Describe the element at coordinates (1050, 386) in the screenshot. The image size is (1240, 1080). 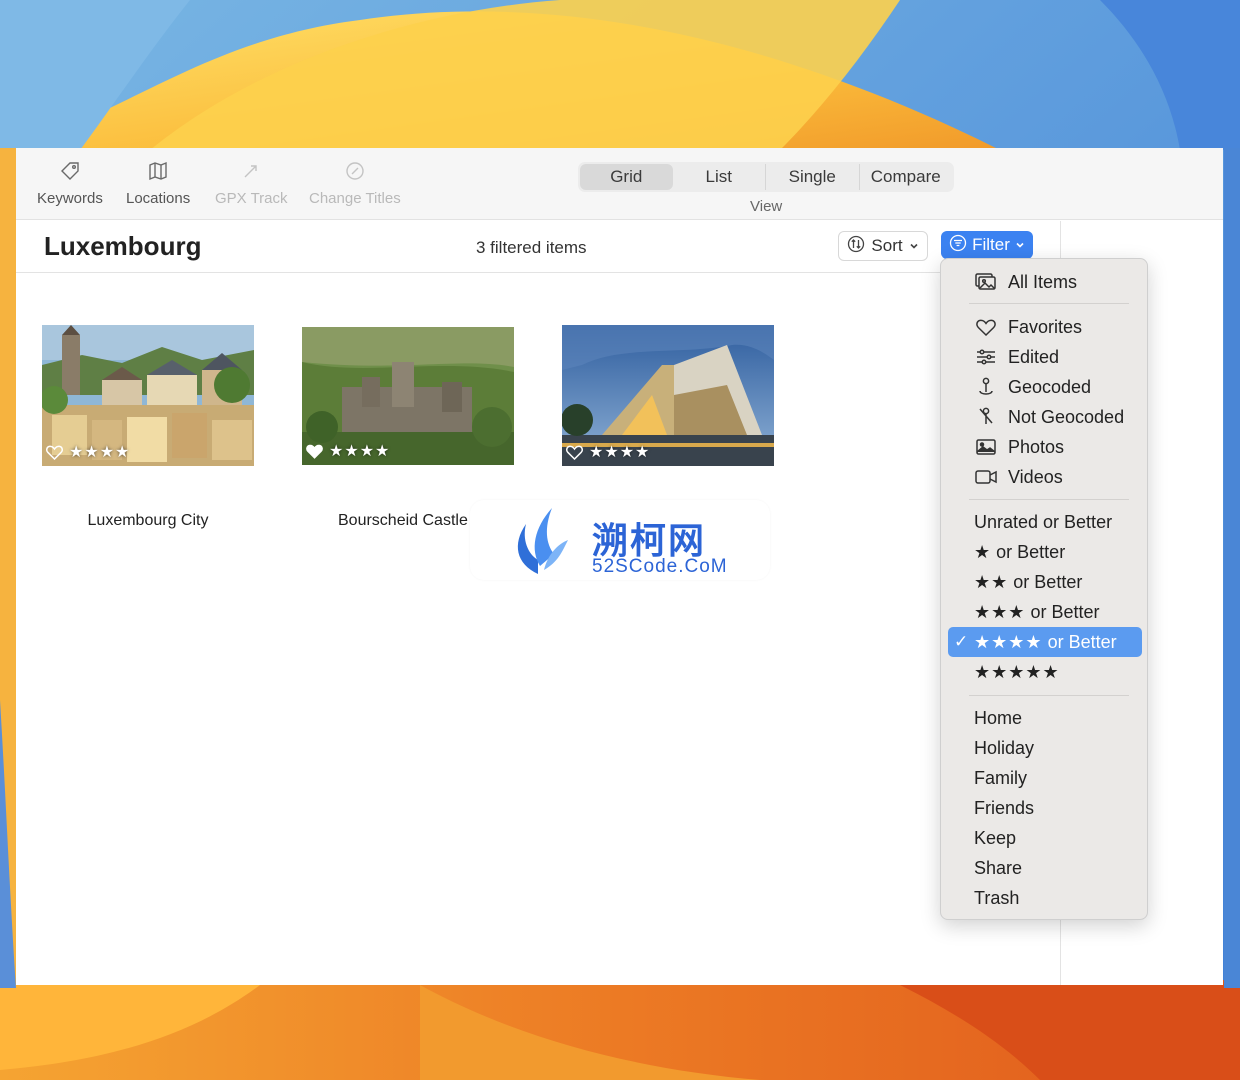
I see `menu-item-label: Geocoded` at that location.